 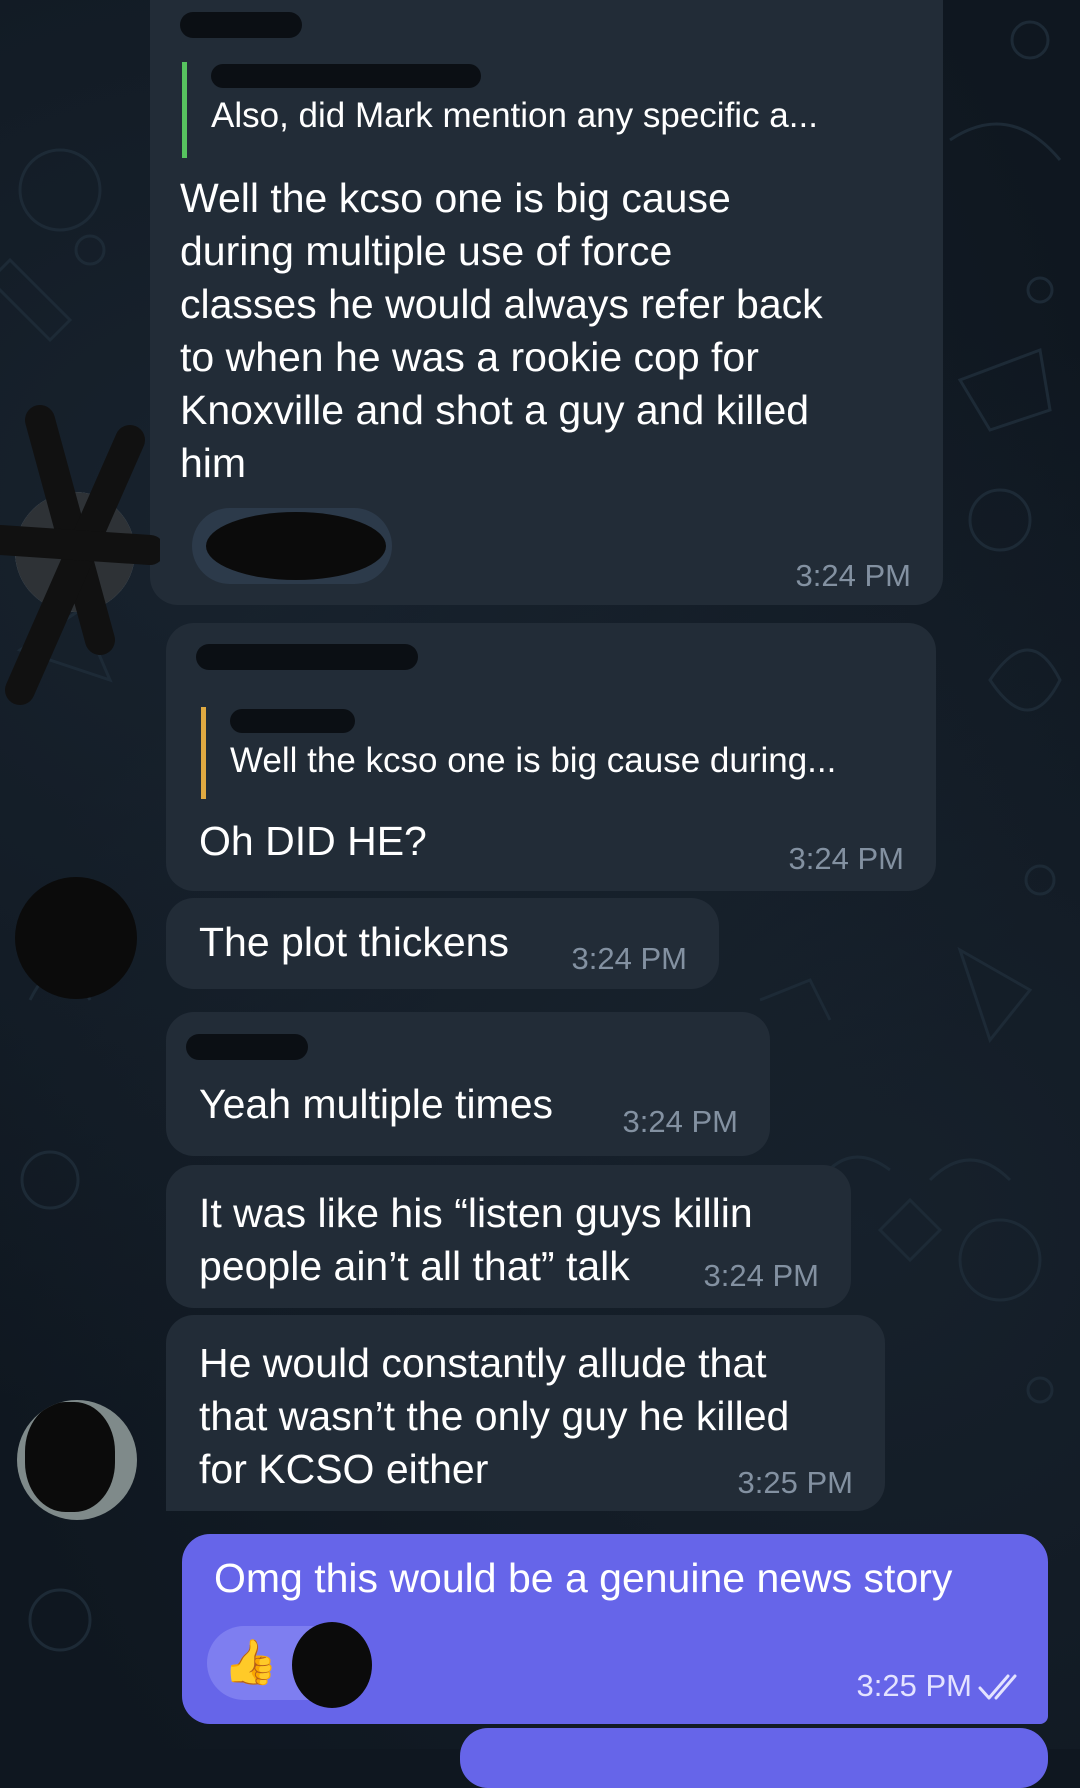 I want to click on redaction-scribble, so click(x=80, y=555).